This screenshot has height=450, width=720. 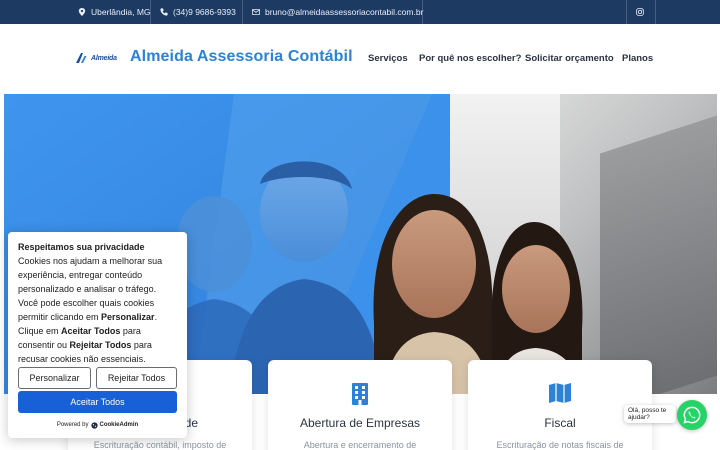 I want to click on accept-all-button: Aceitar Todos, so click(x=97, y=402).